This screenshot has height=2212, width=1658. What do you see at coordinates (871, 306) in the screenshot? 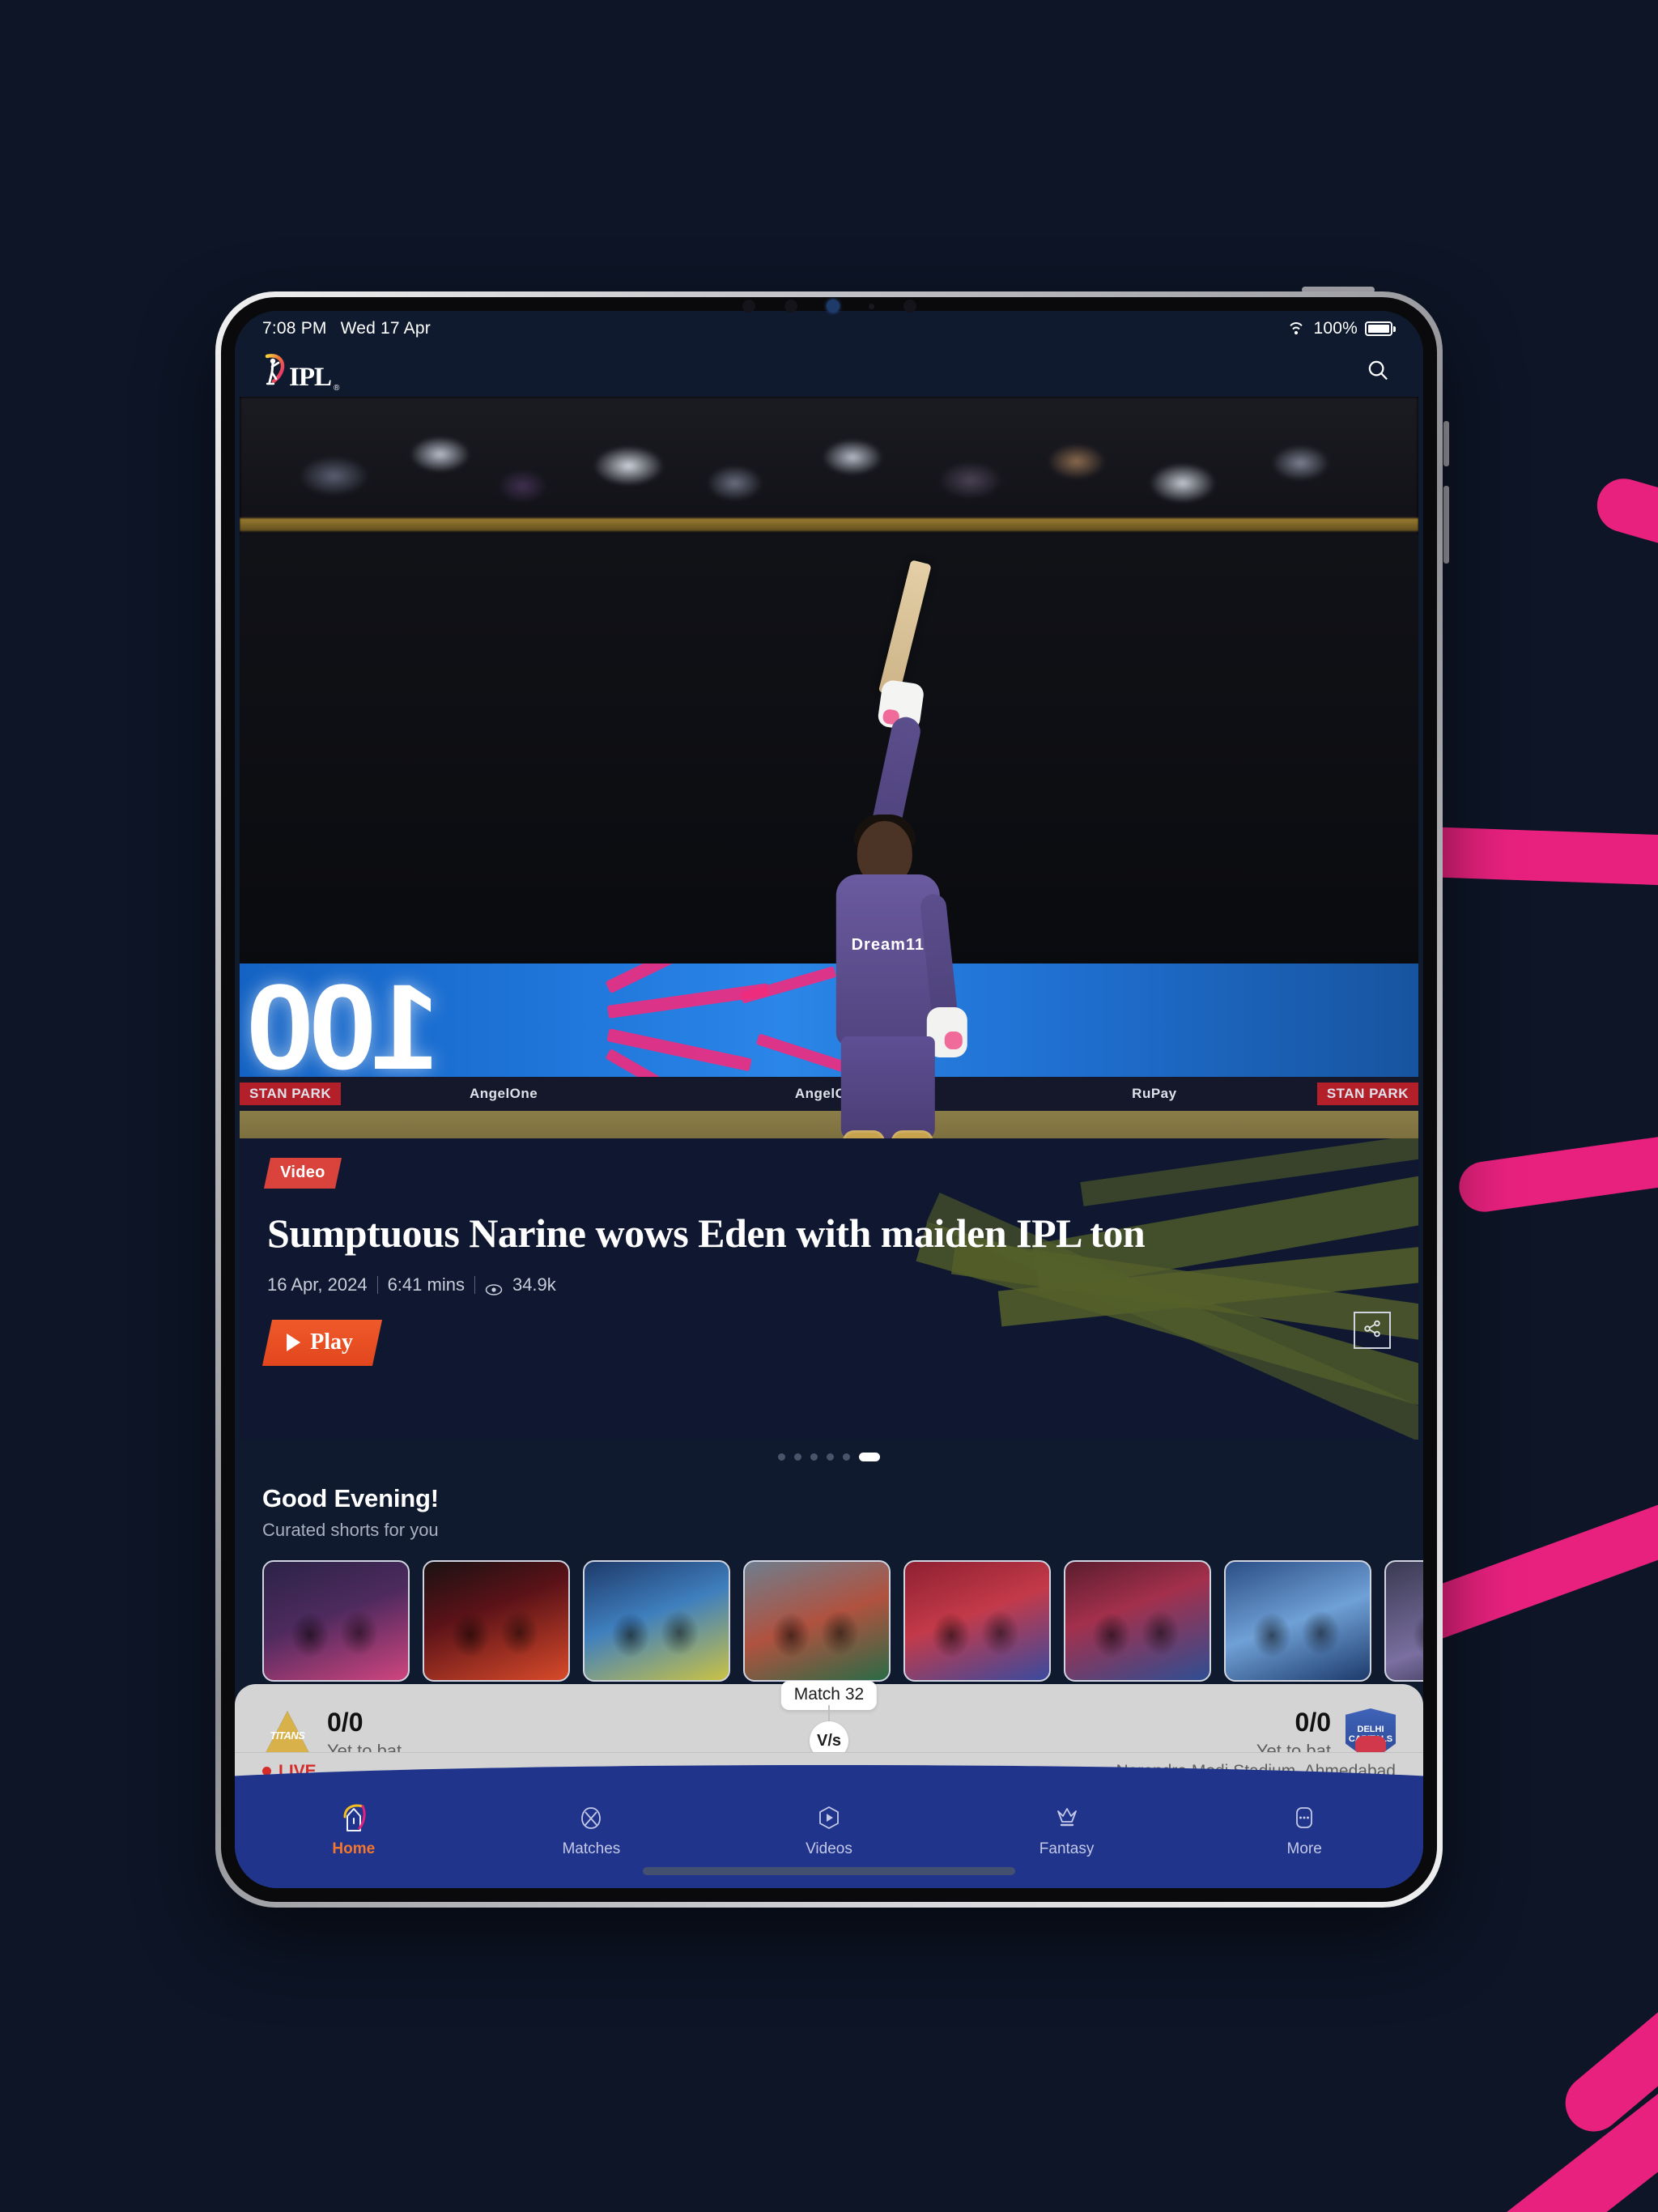
I see `ambient-sensor-icon` at bounding box center [871, 306].